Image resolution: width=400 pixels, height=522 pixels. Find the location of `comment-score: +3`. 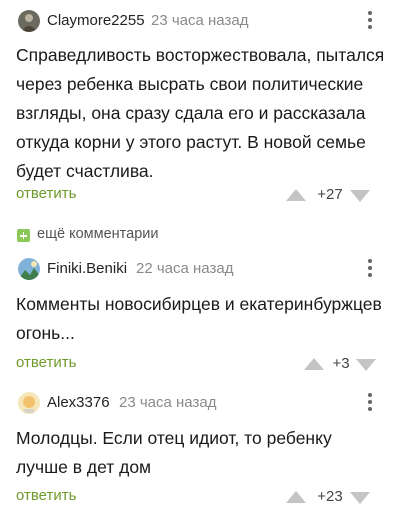

comment-score: +3 is located at coordinates (341, 363).